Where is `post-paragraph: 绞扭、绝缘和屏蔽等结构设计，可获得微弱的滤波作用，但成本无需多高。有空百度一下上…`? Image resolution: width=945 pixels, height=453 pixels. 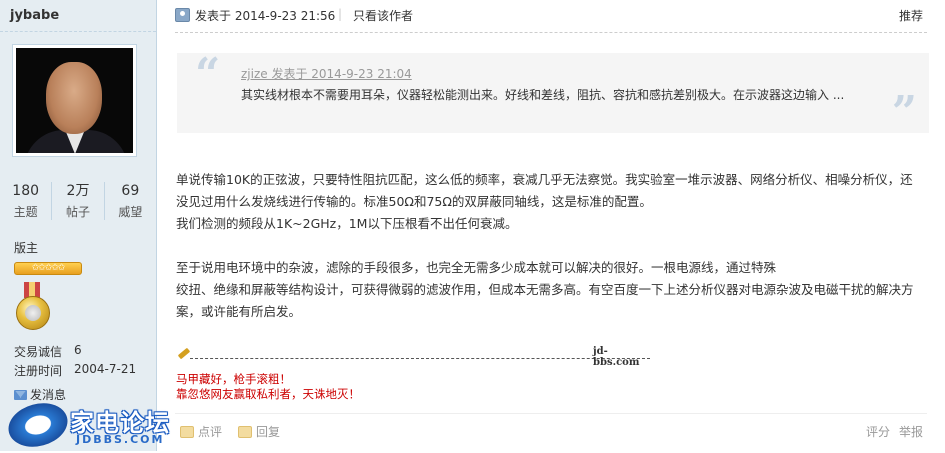 post-paragraph: 绞扭、绝缘和屏蔽等结构设计，可获得微弱的滤波作用，但成本无需多高。有空百度一下上… is located at coordinates (545, 300).